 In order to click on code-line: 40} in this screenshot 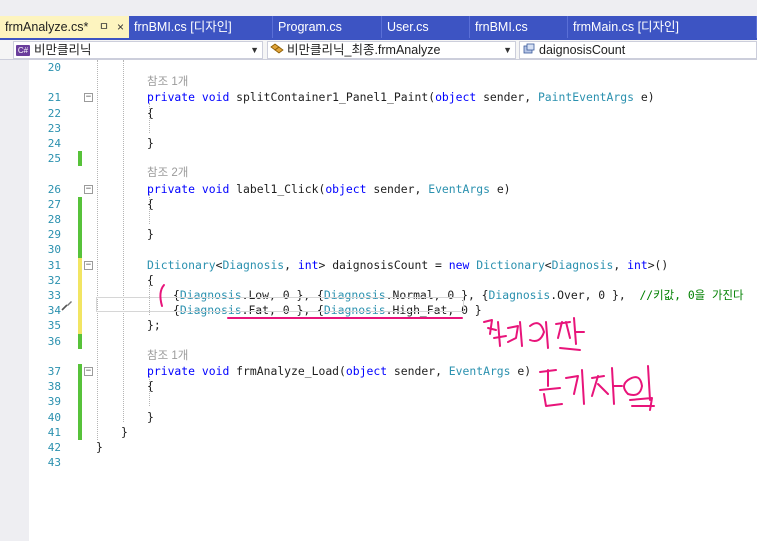, I will do `click(378, 417)`.